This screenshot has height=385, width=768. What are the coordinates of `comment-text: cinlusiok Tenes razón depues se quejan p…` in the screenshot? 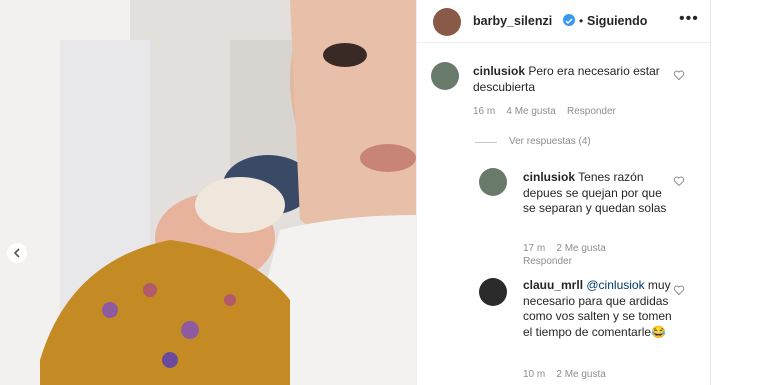 It's located at (598, 193).